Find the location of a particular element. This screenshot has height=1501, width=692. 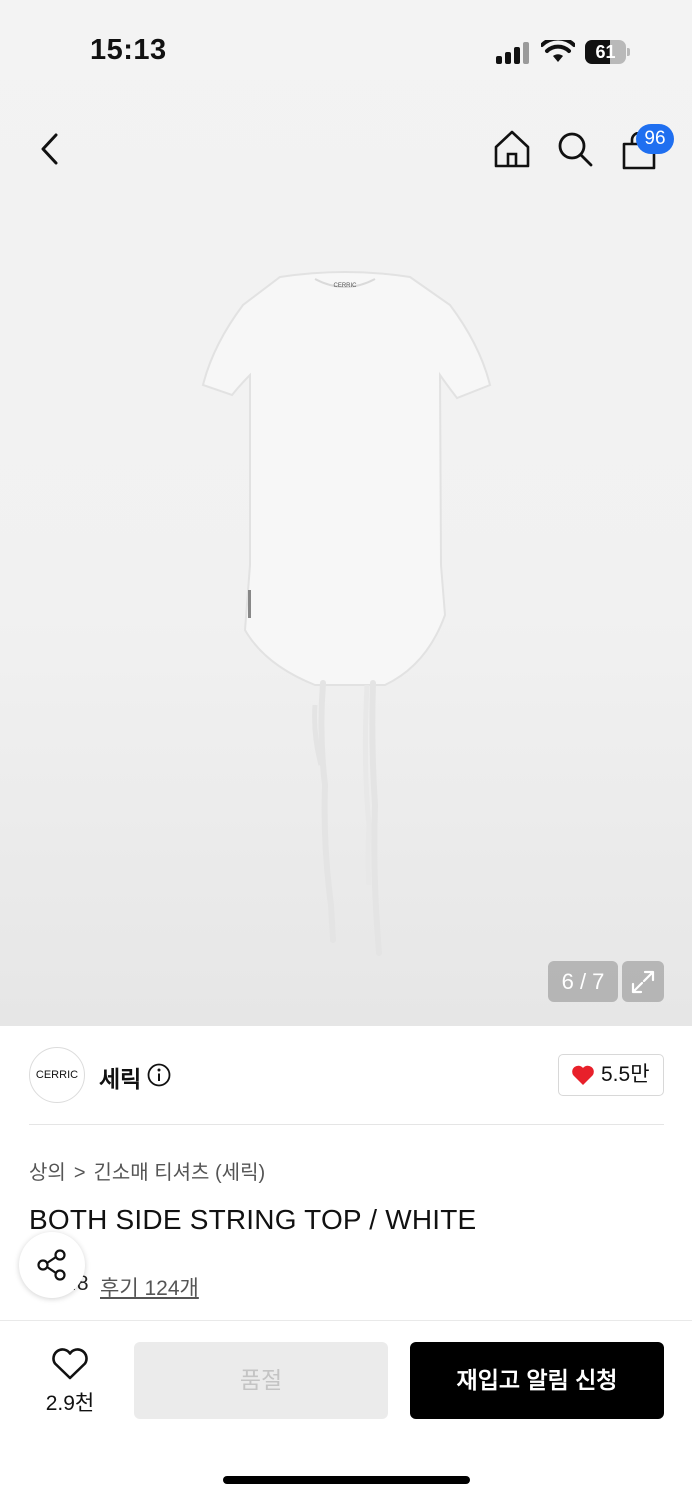

search-icon is located at coordinates (575, 149).